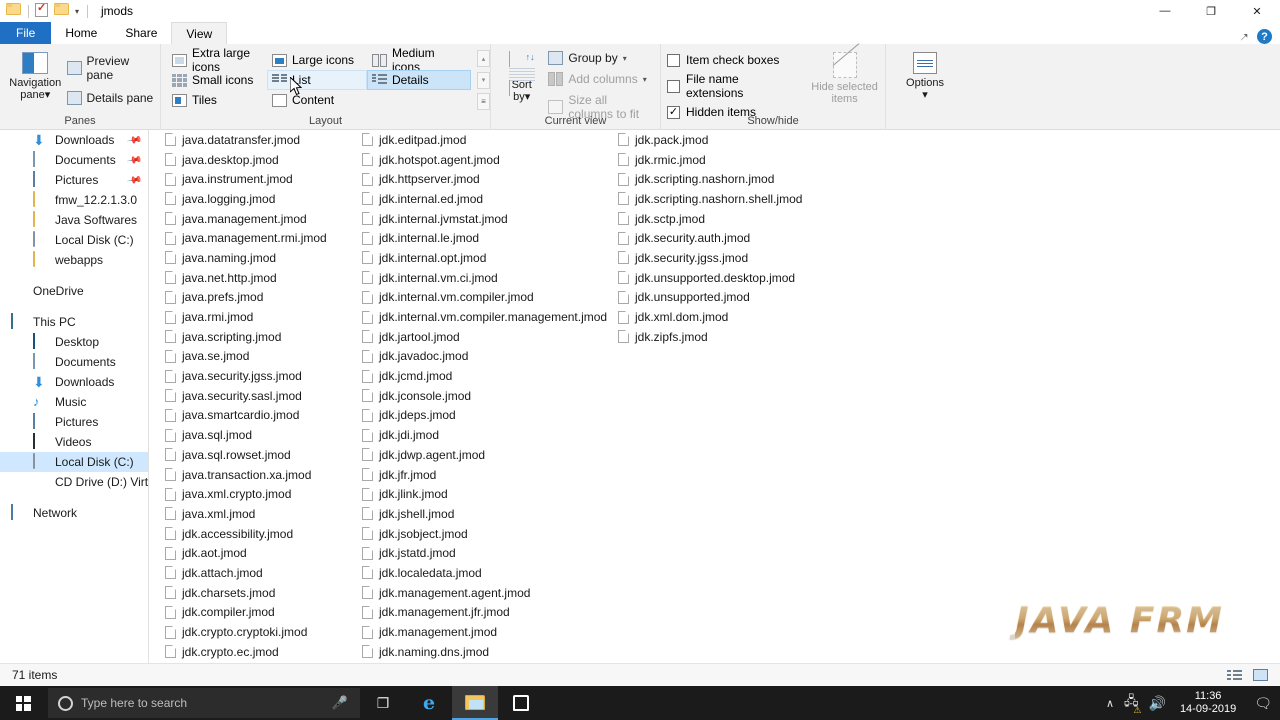 This screenshot has width=1280, height=720. What do you see at coordinates (247, 416) in the screenshot?
I see `file-list-item: java.smartcardio.jmod` at bounding box center [247, 416].